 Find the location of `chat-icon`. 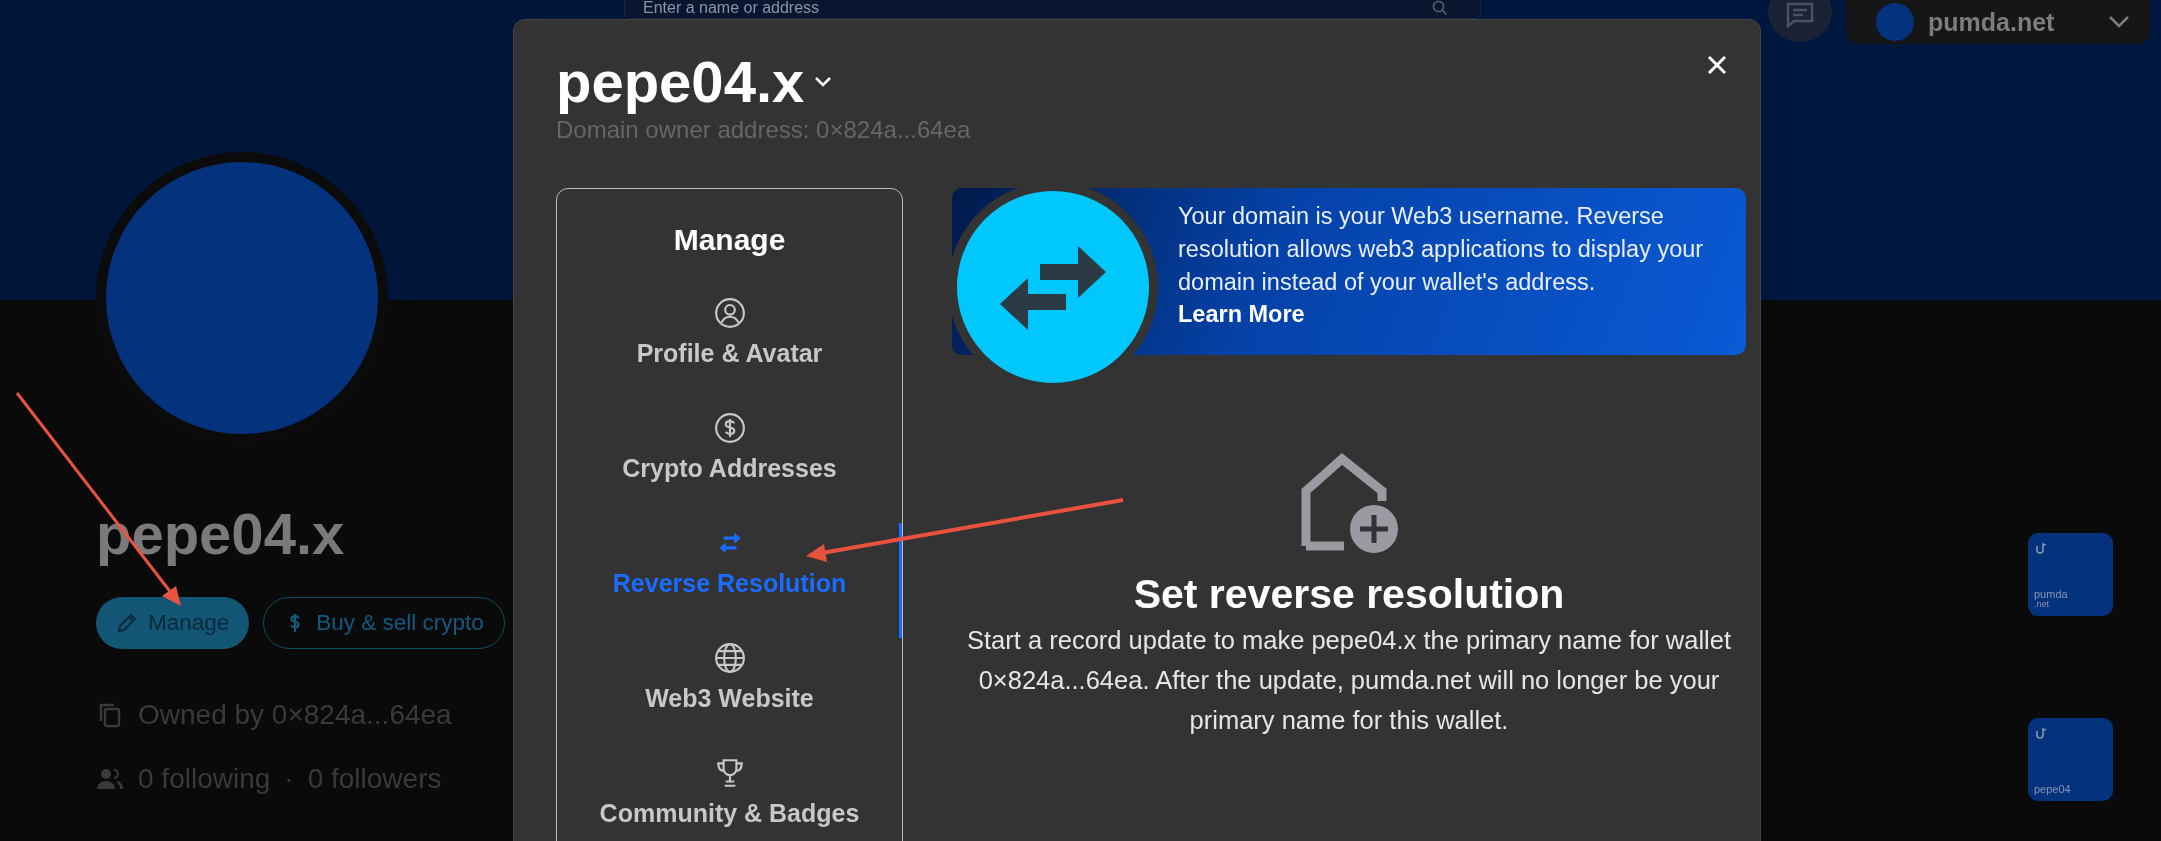

chat-icon is located at coordinates (1800, 15).